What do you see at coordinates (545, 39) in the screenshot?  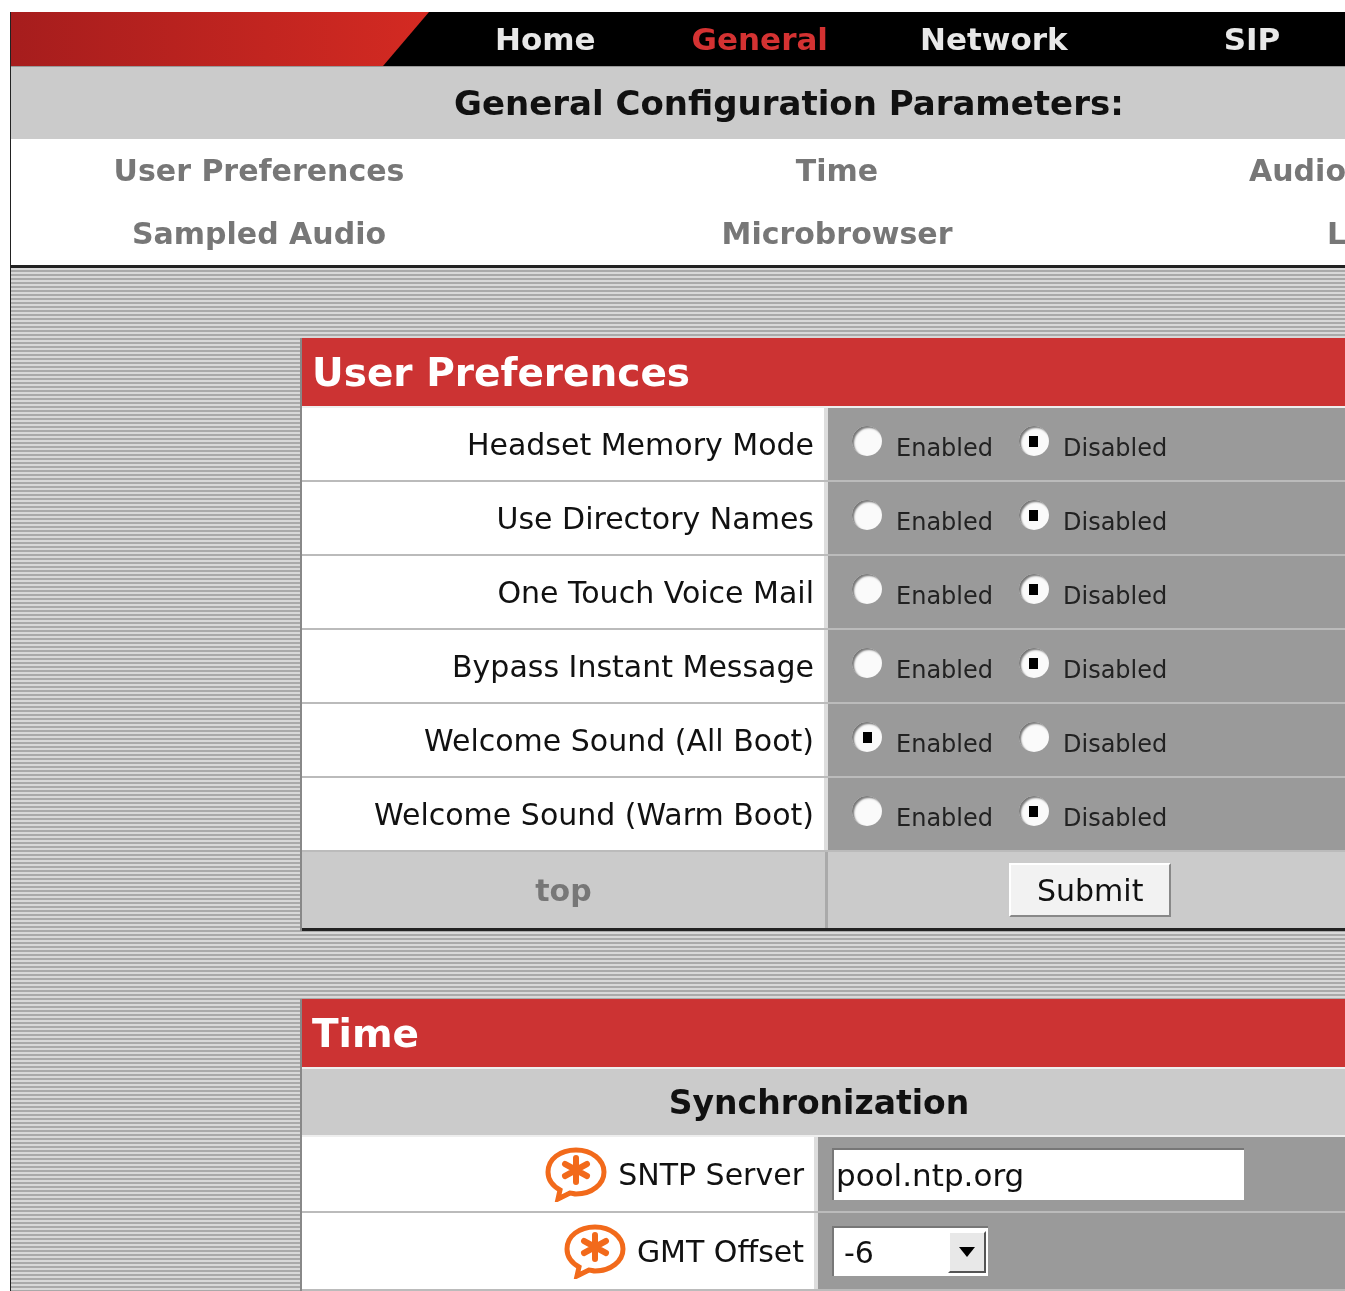 I see `nav-link: Home` at bounding box center [545, 39].